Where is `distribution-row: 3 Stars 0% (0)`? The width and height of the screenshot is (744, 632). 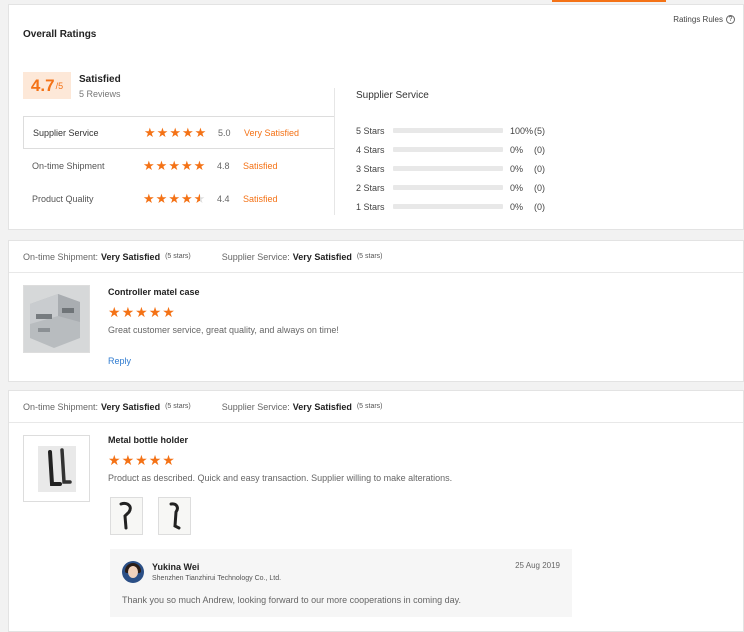
distribution-row: 3 Stars 0% (0) is located at coordinates (481, 168).